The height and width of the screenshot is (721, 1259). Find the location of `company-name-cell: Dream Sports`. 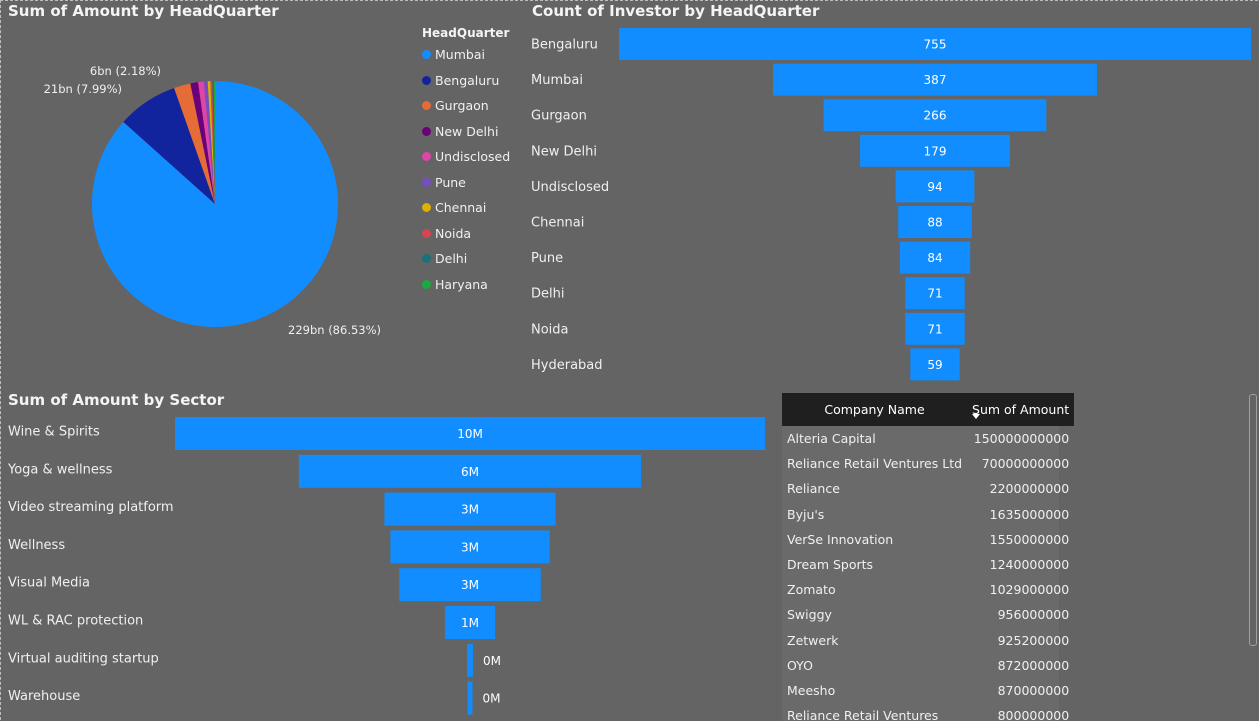

company-name-cell: Dream Sports is located at coordinates (830, 565).